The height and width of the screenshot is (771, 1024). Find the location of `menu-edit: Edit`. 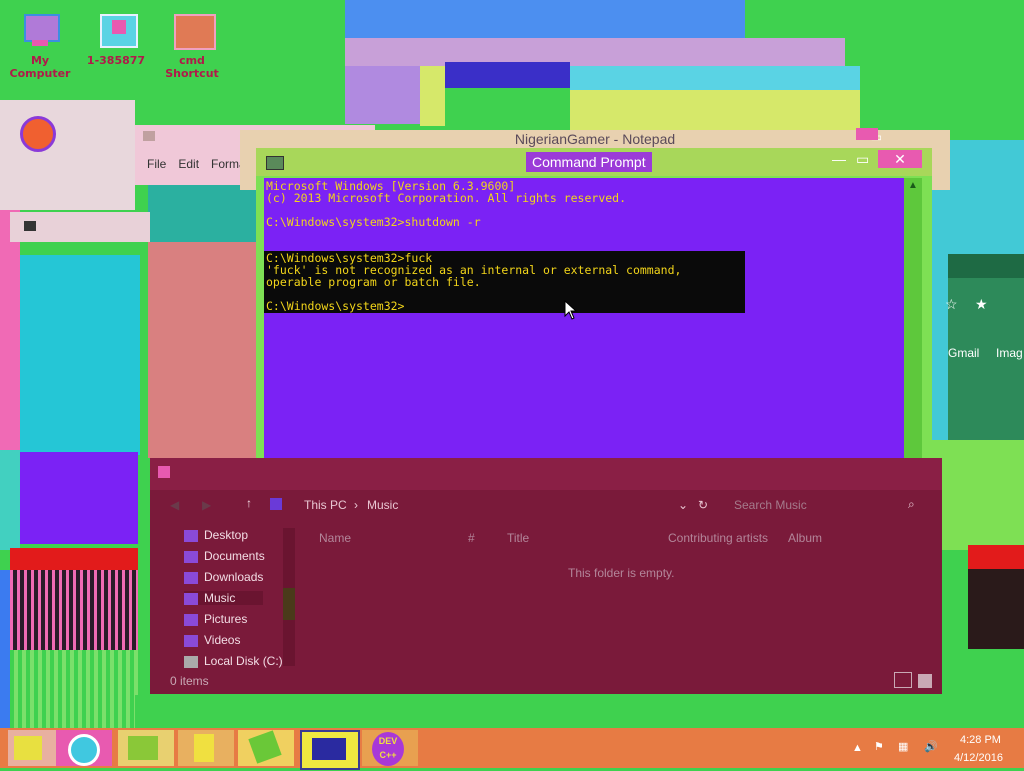

menu-edit: Edit is located at coordinates (188, 164).